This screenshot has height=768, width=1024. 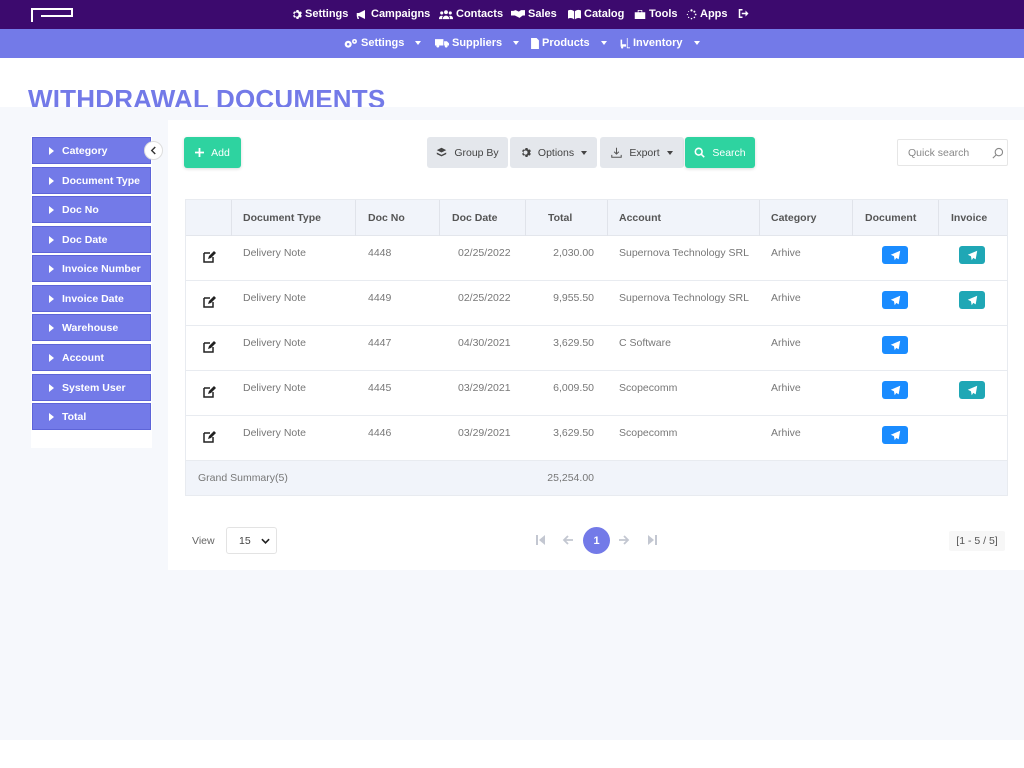 I want to click on last-page-icon, so click(x=653, y=540).